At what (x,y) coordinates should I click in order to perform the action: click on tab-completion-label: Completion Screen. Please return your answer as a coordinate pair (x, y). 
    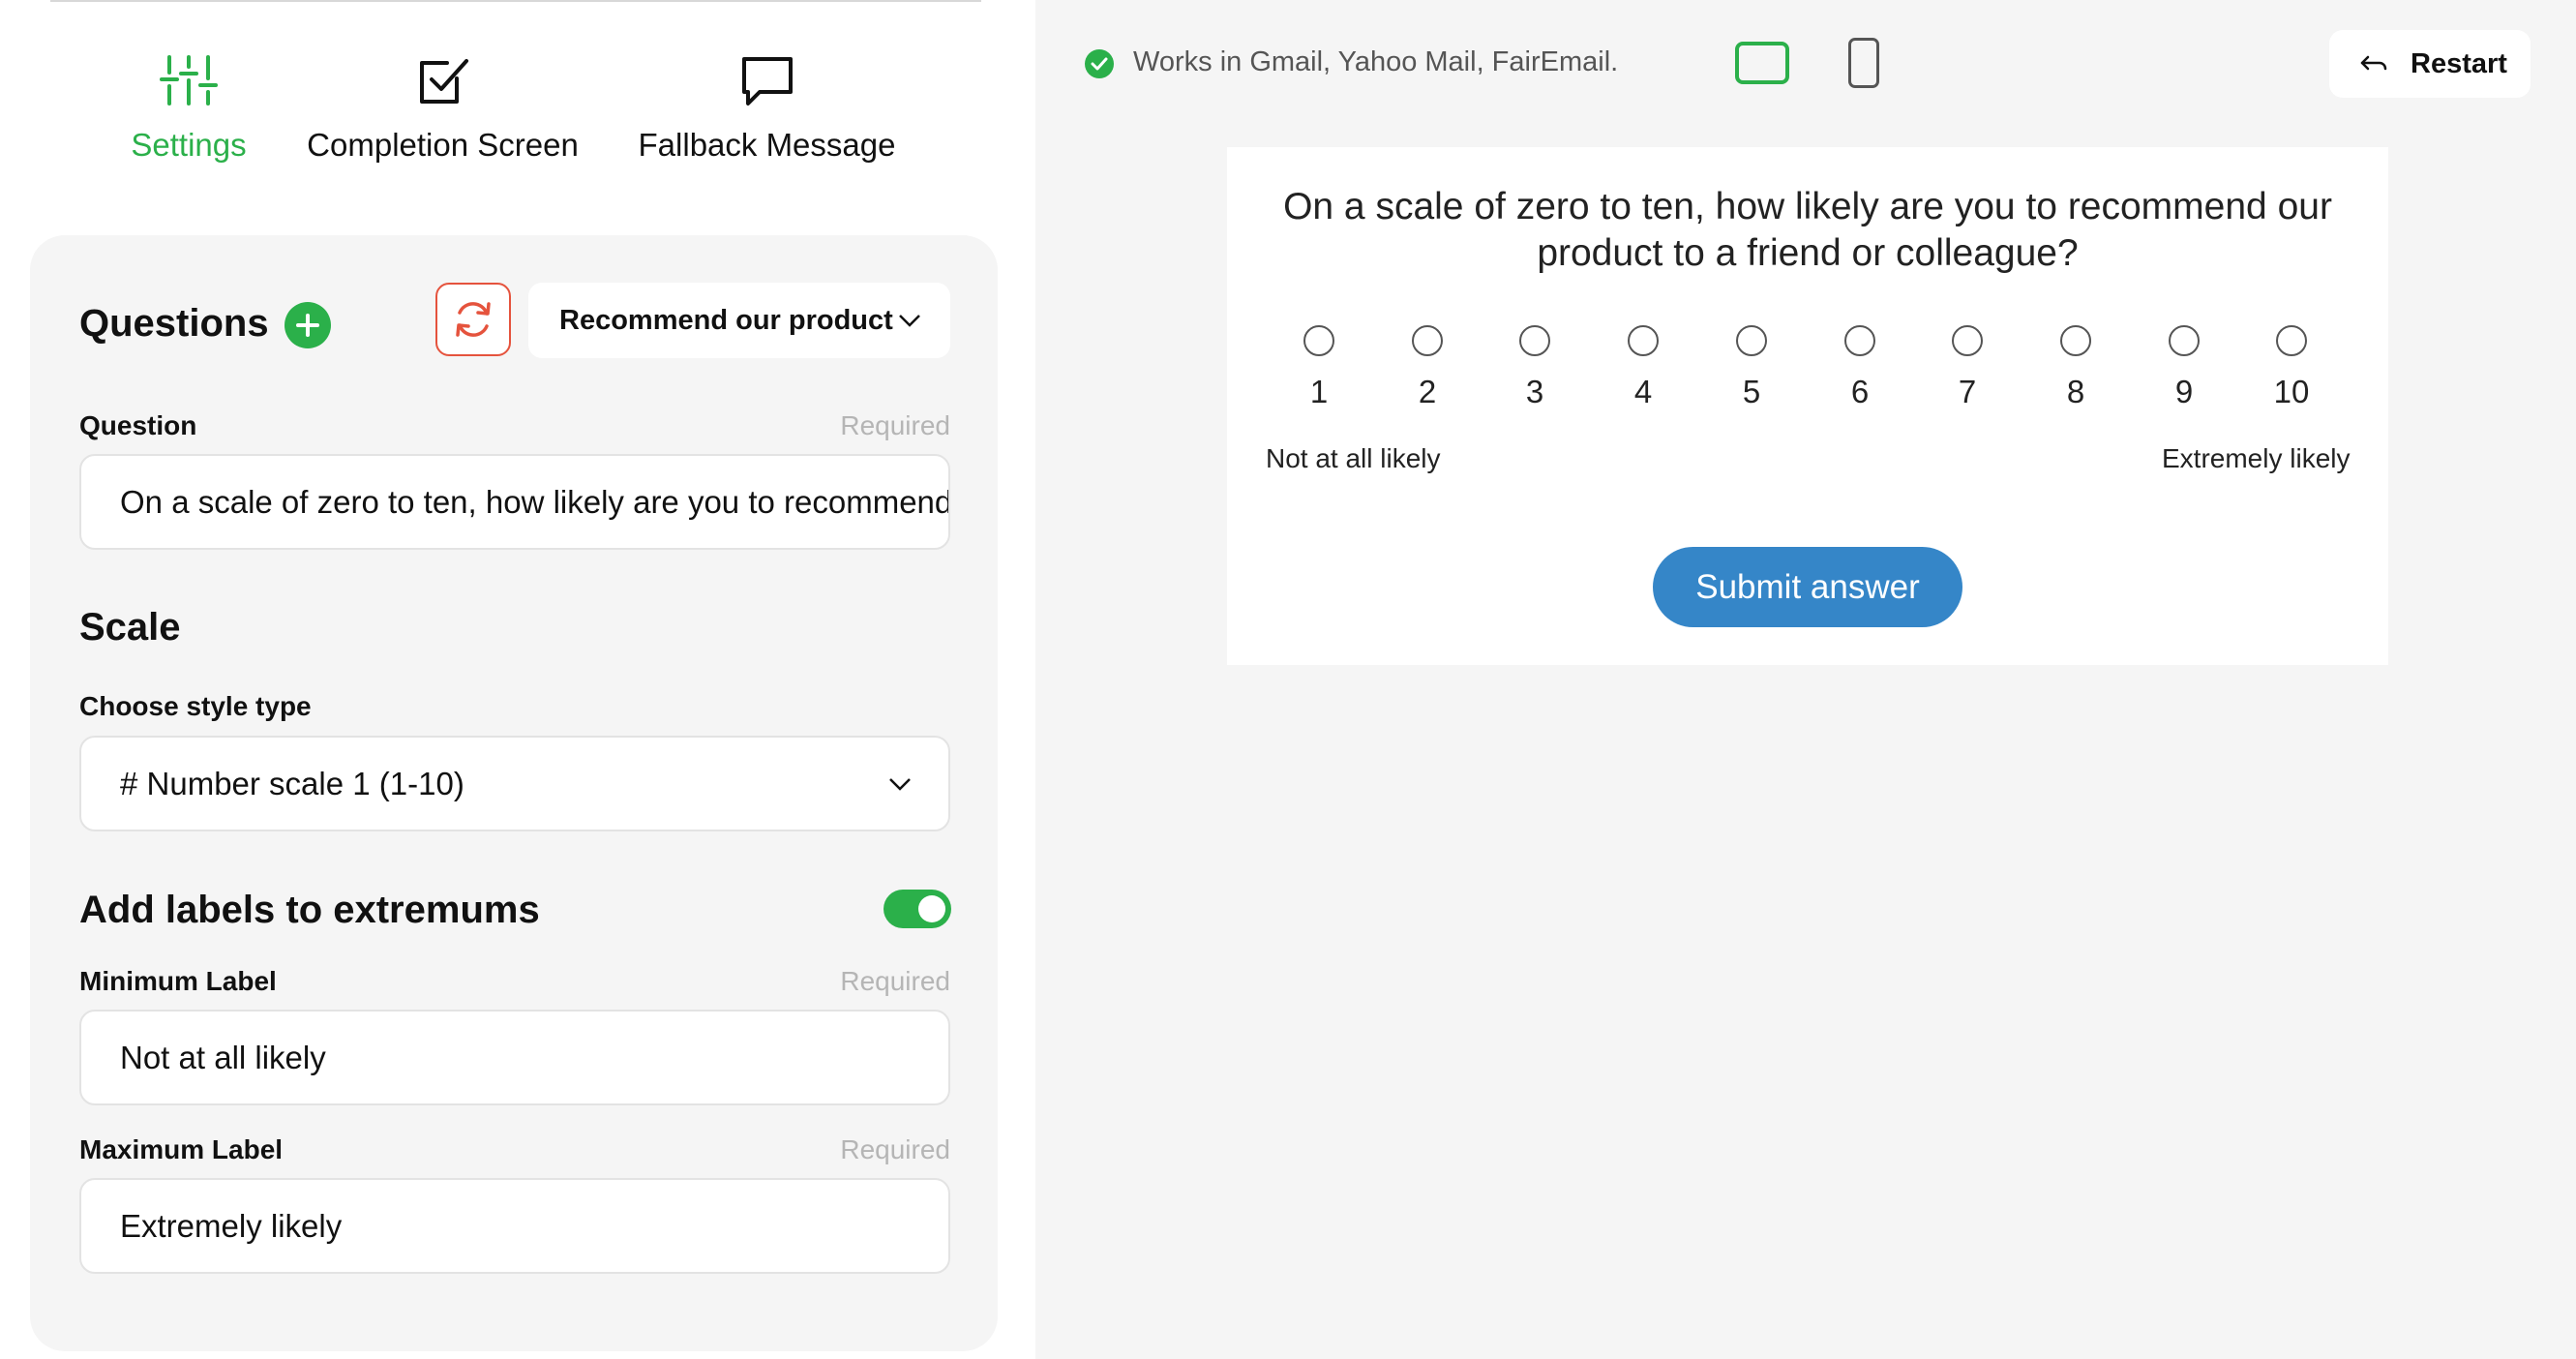
    Looking at the image, I should click on (443, 145).